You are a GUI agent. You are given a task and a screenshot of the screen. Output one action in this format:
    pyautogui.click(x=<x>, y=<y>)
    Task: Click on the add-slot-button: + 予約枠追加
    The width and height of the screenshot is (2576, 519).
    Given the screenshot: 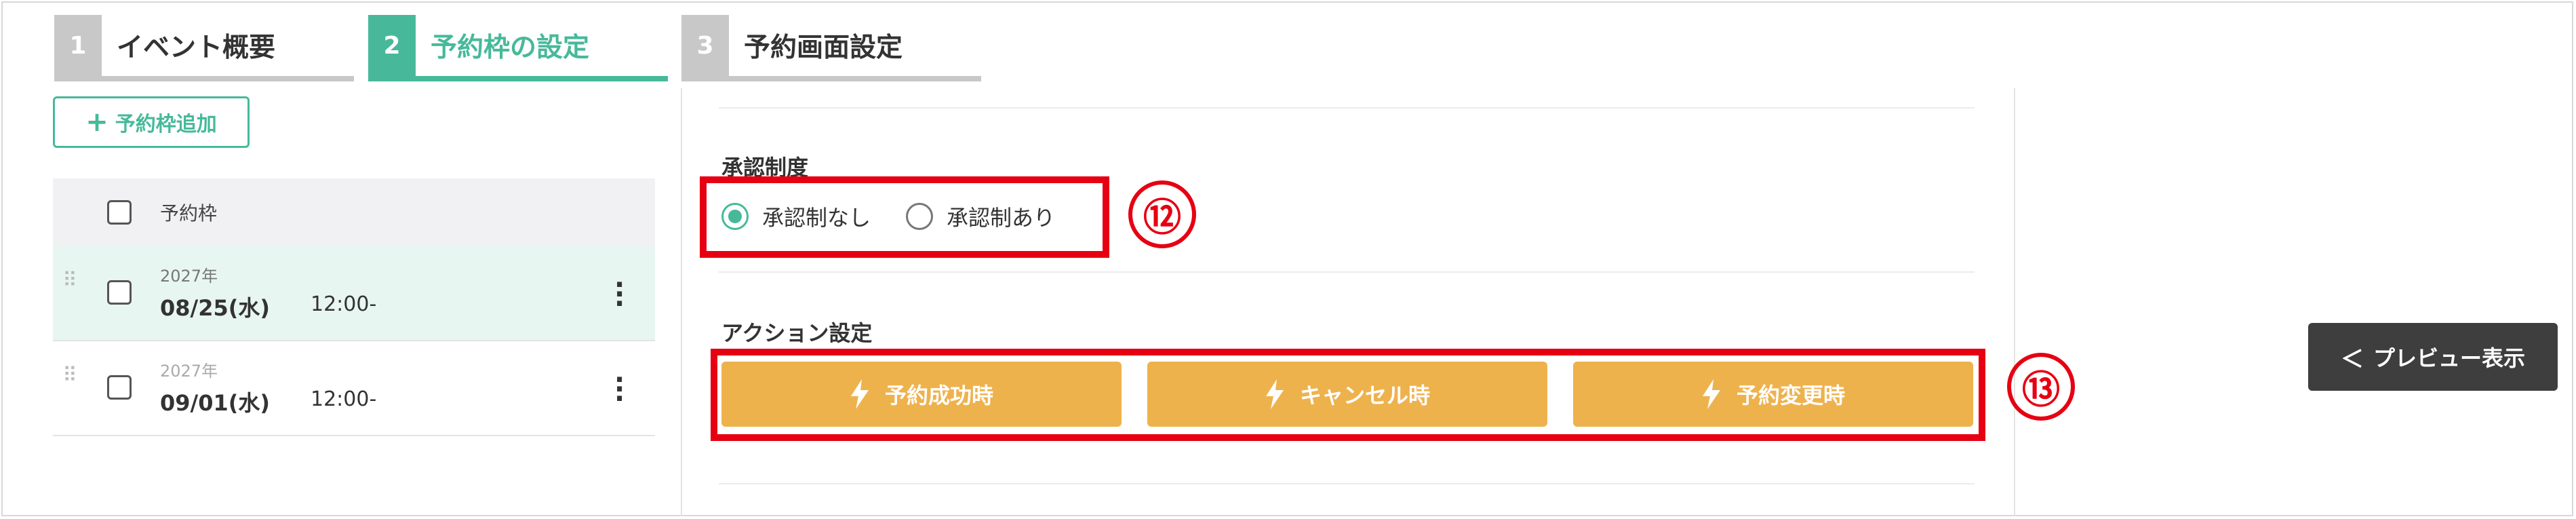 What is the action you would take?
    pyautogui.click(x=151, y=122)
    